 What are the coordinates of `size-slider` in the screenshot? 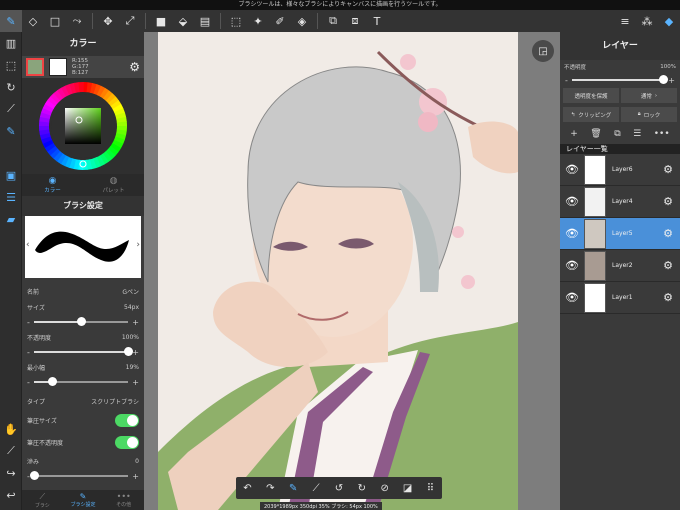 It's located at (81, 321).